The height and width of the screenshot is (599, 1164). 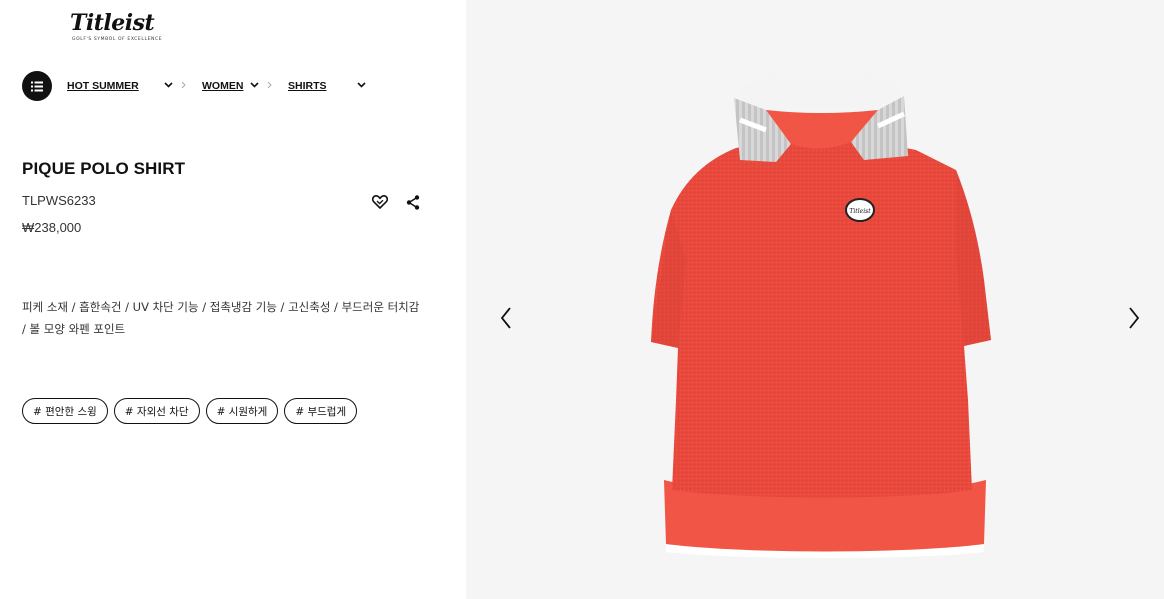 I want to click on product-price: ₩238,000, so click(x=52, y=227).